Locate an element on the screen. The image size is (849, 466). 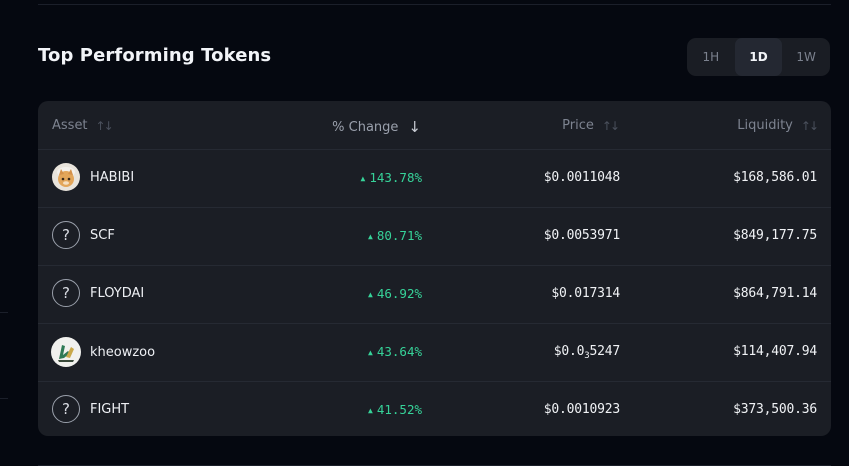
range-1d-button: 1D is located at coordinates (758, 57).